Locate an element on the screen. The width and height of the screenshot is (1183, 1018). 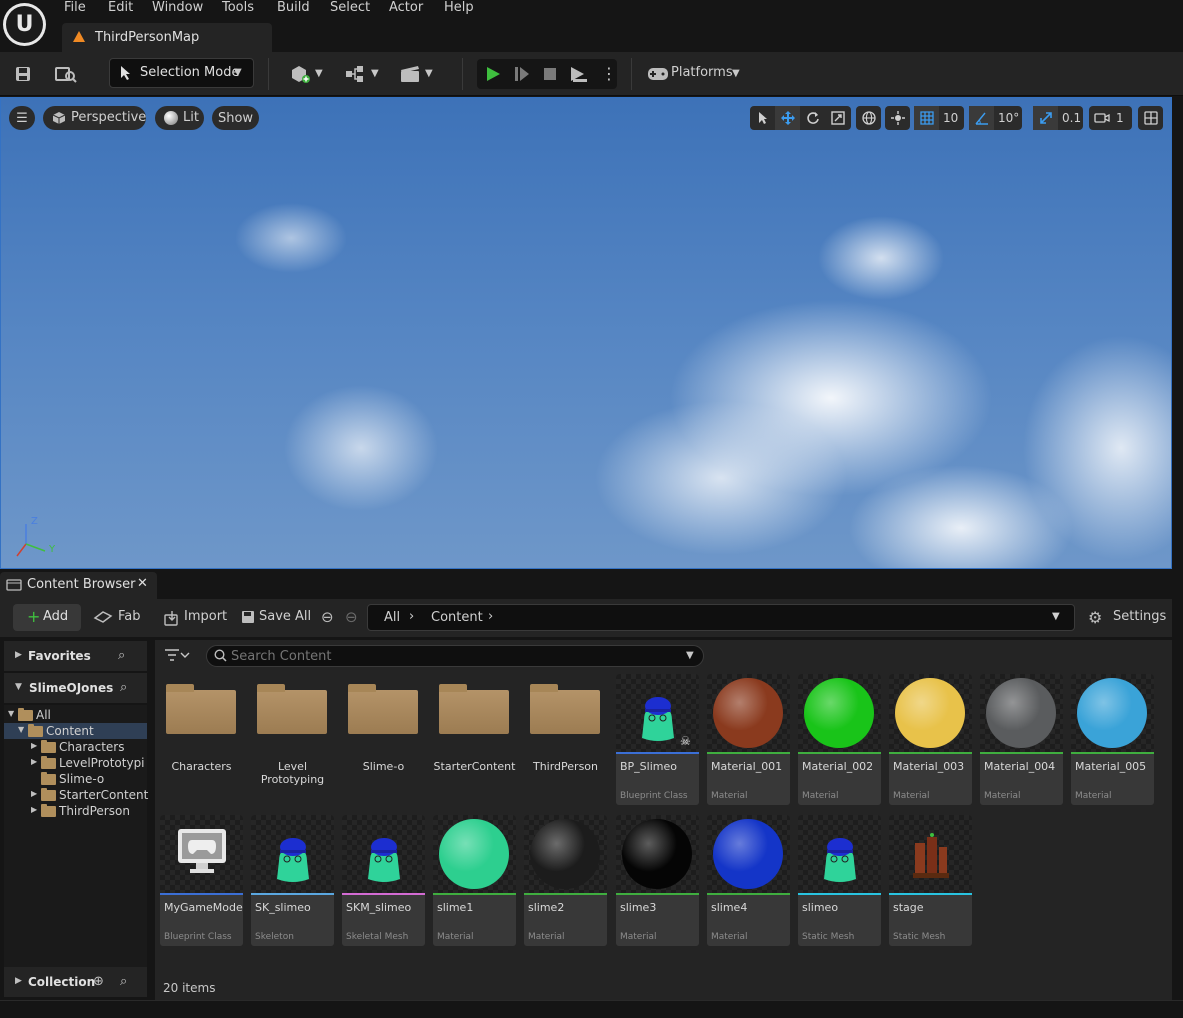
viewport-layout-icon is located at coordinates (1150, 118).